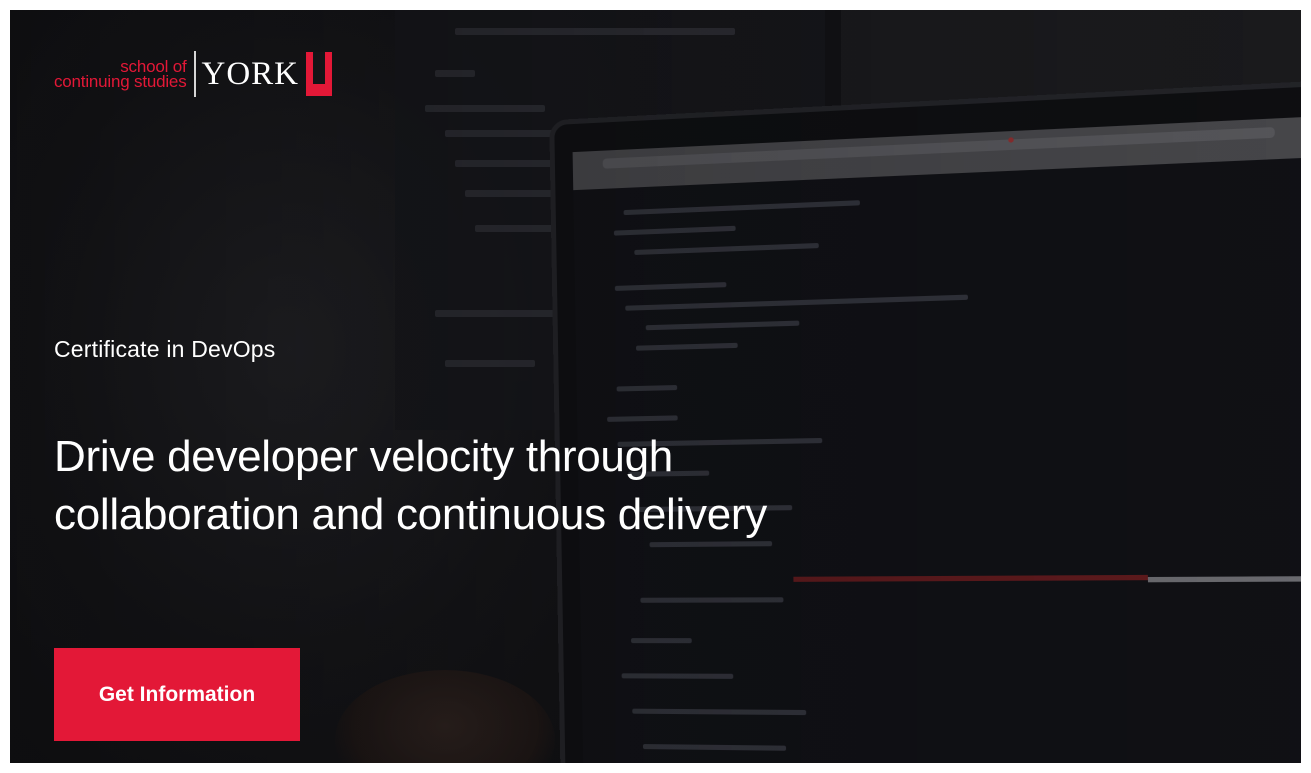  I want to click on logo-divider, so click(195, 74).